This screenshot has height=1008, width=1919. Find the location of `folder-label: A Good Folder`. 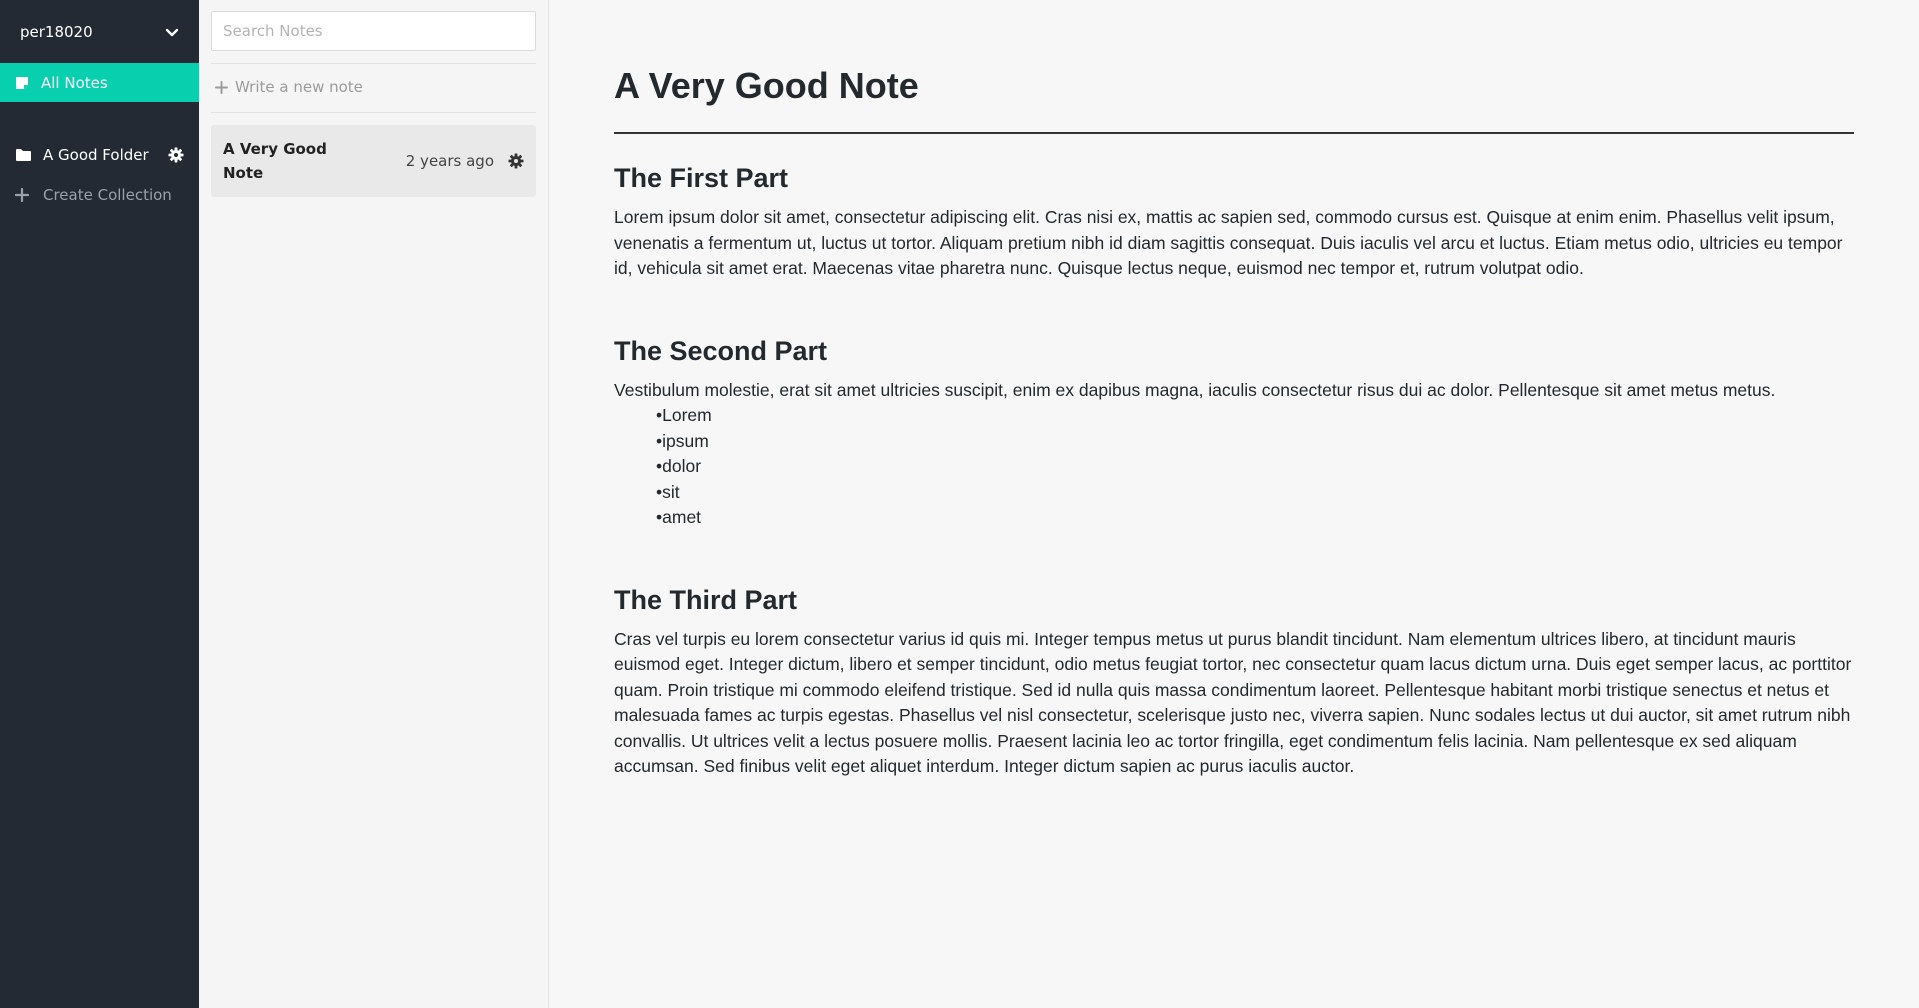

folder-label: A Good Folder is located at coordinates (96, 155).